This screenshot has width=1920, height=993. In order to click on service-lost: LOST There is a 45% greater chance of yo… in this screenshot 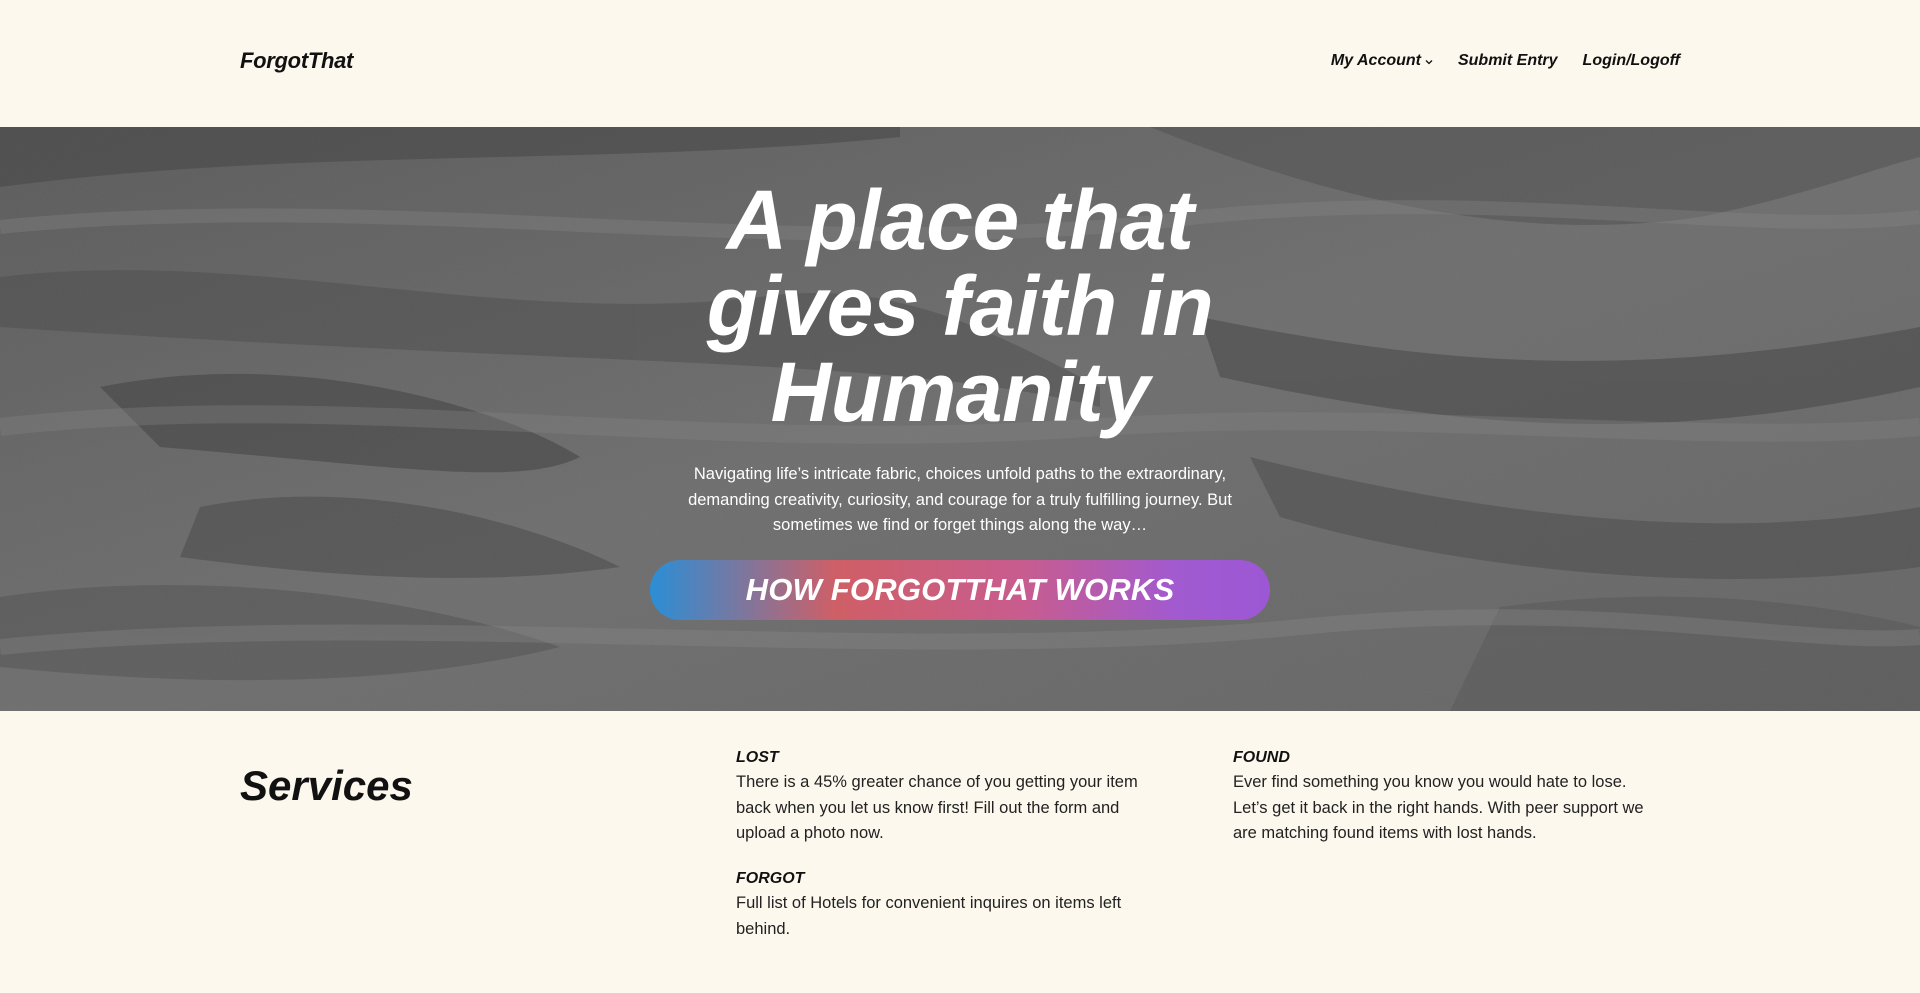, I will do `click(946, 797)`.